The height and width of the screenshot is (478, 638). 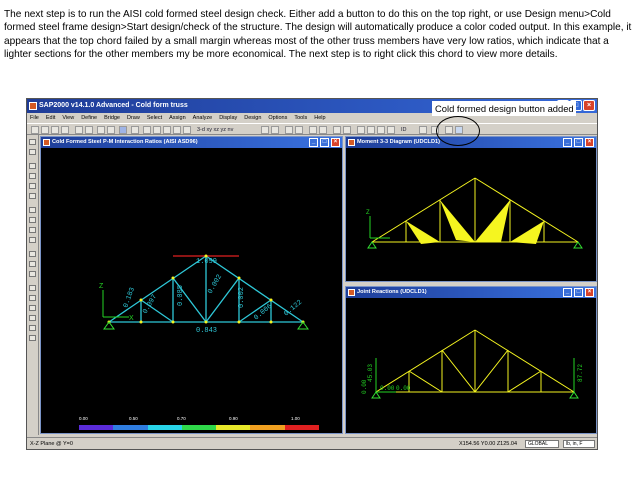 What do you see at coordinates (337, 130) in the screenshot?
I see `show-deformed-icon` at bounding box center [337, 130].